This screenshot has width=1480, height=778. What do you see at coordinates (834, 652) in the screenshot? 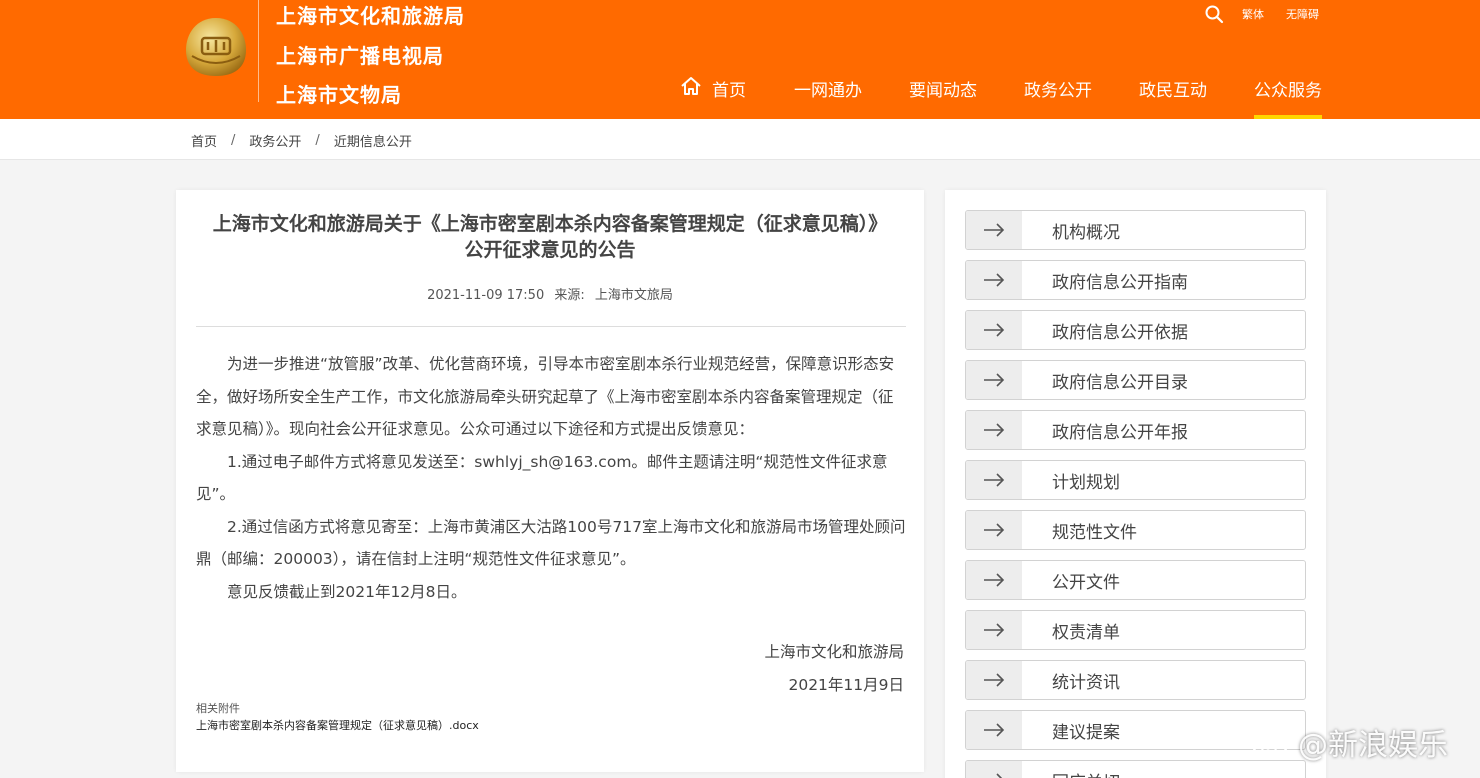
I see `article-signature: 上海市文化和旅游局` at bounding box center [834, 652].